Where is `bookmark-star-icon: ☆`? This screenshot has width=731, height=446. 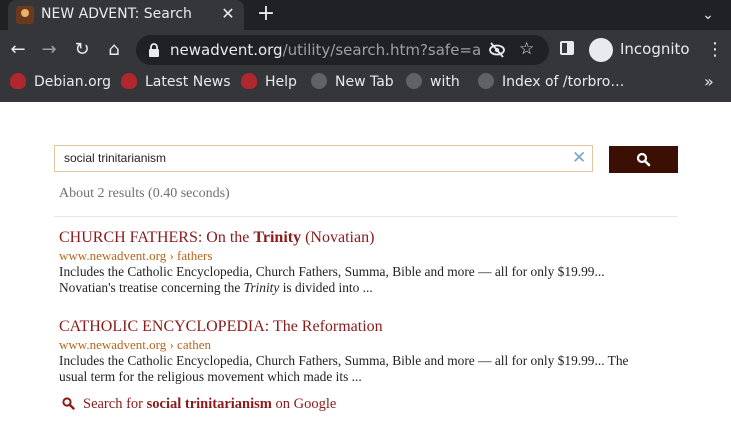 bookmark-star-icon: ☆ is located at coordinates (526, 49).